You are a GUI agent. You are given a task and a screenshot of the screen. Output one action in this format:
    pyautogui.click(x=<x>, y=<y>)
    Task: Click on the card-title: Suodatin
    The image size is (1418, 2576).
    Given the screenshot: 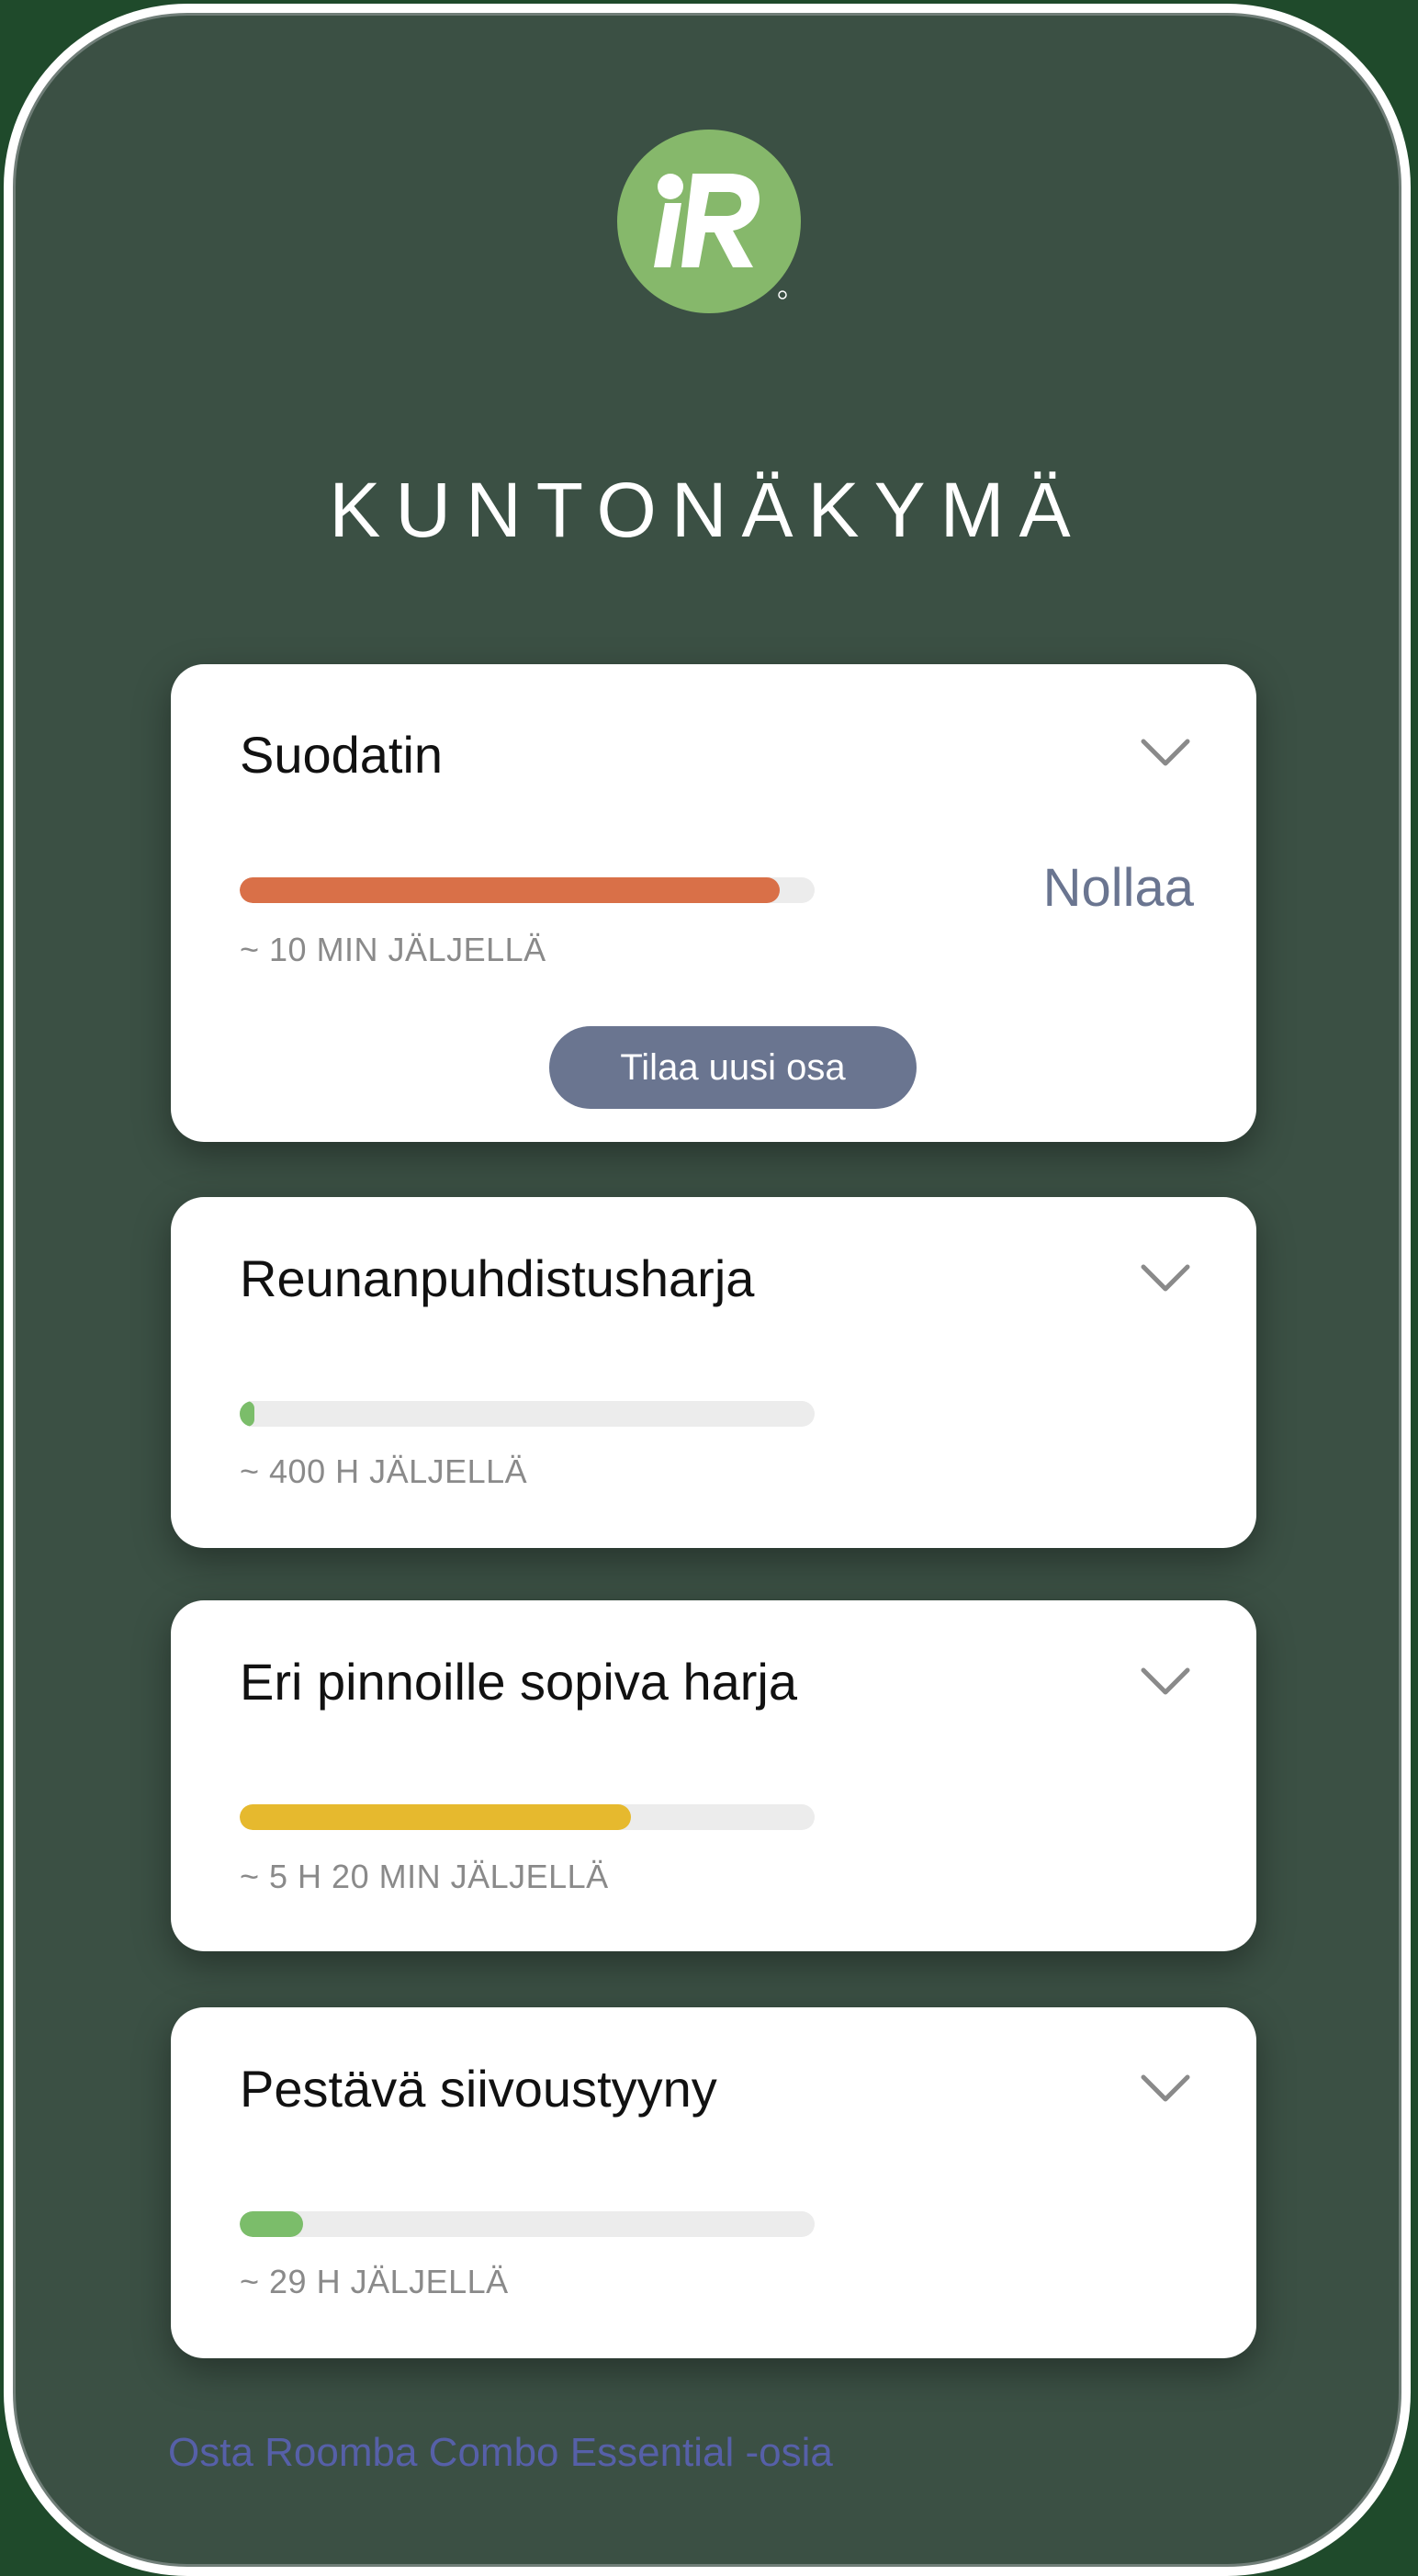 What is the action you would take?
    pyautogui.click(x=342, y=755)
    